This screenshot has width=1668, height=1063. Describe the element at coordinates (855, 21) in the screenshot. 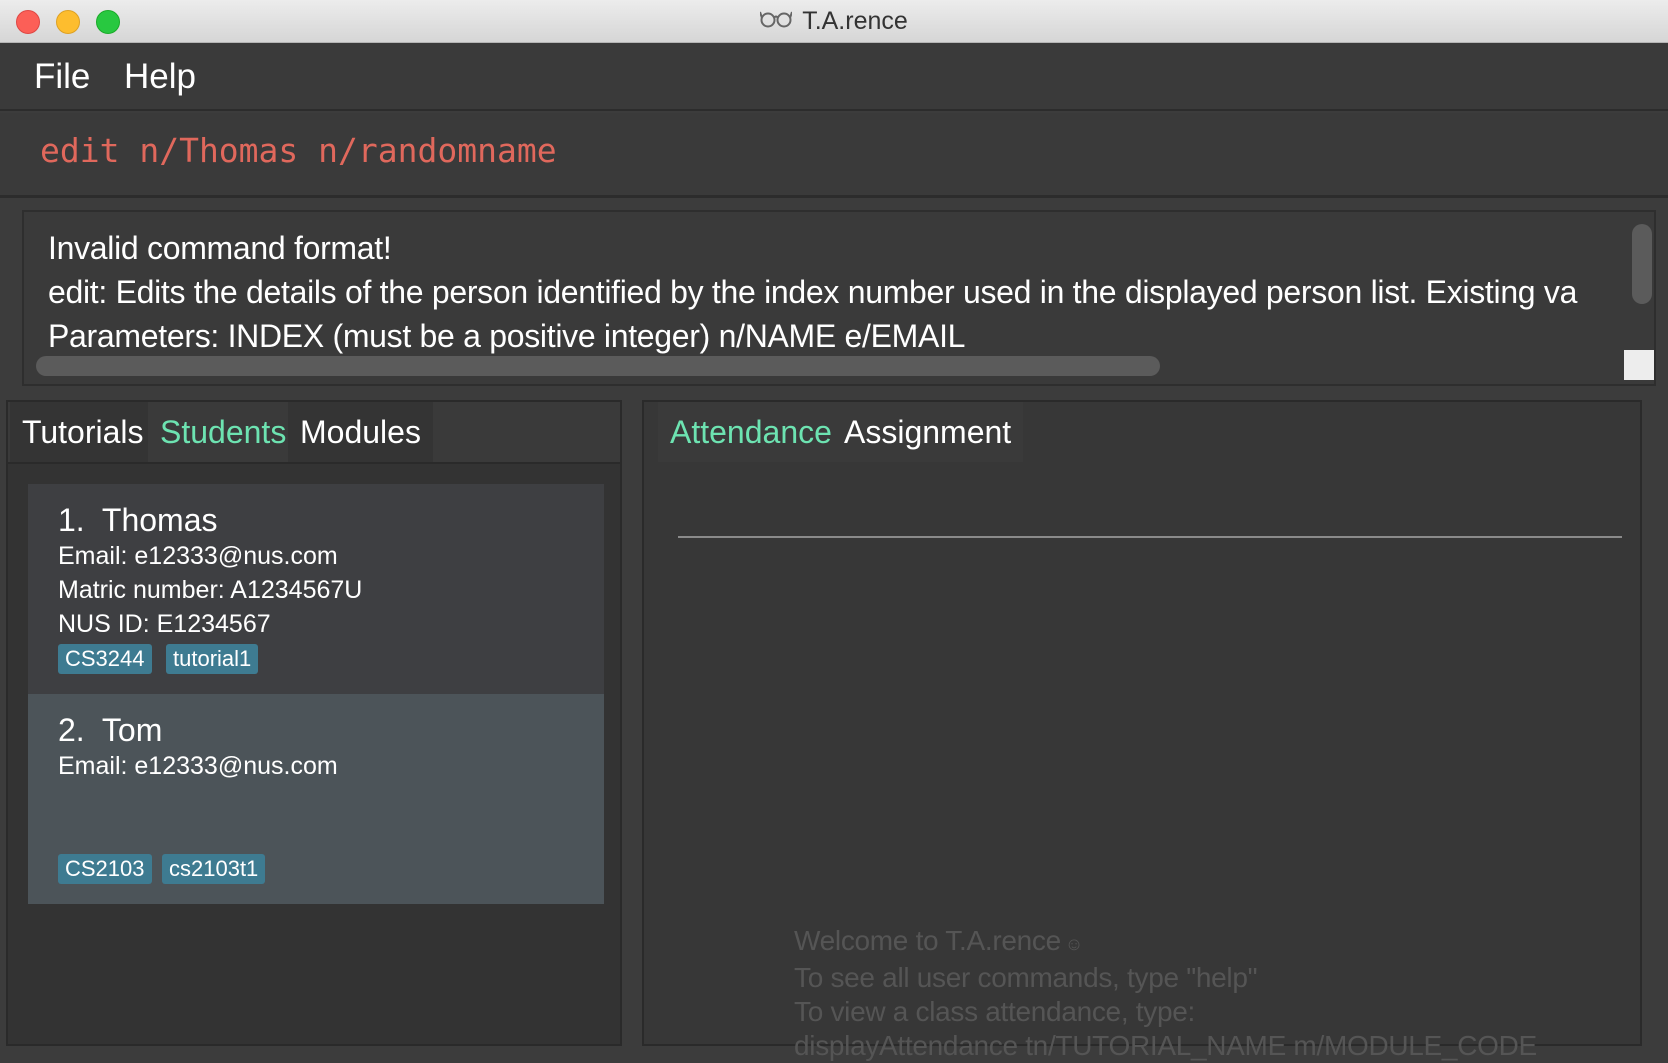

I see `window-title: T.A.rence` at that location.